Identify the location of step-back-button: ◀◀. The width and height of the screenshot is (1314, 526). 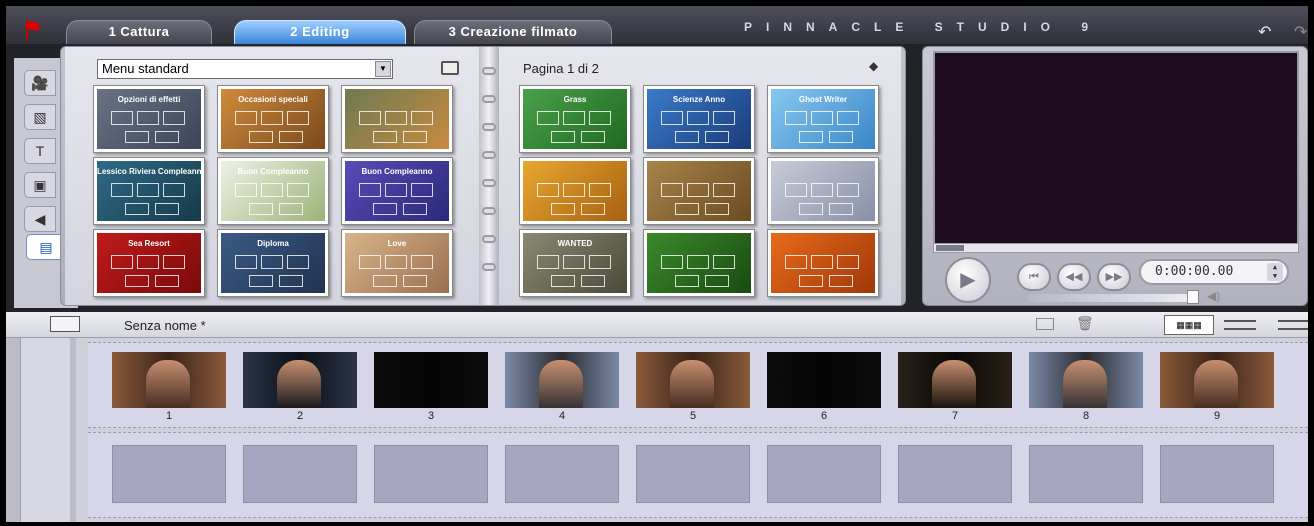
(1074, 277).